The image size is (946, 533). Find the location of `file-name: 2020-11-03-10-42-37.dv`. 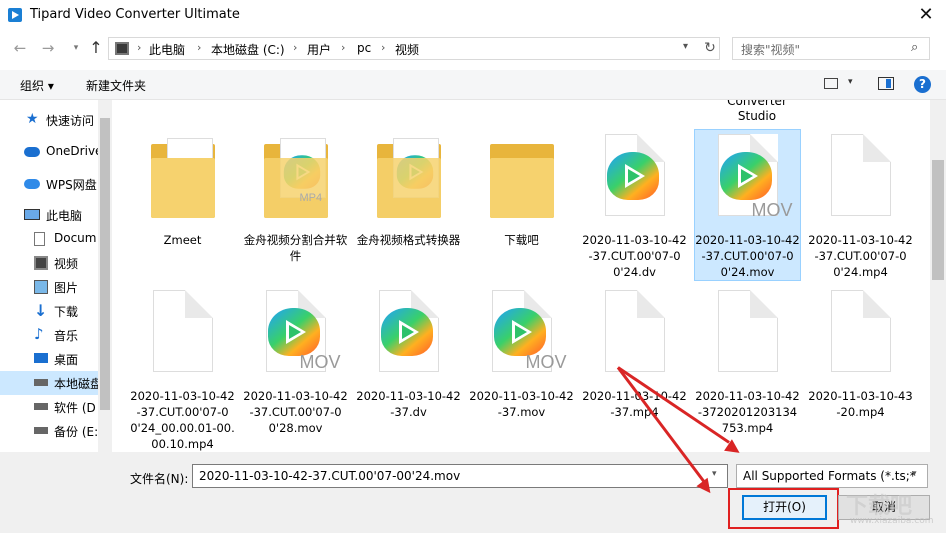

file-name: 2020-11-03-10-42-37.dv is located at coordinates (408, 404).